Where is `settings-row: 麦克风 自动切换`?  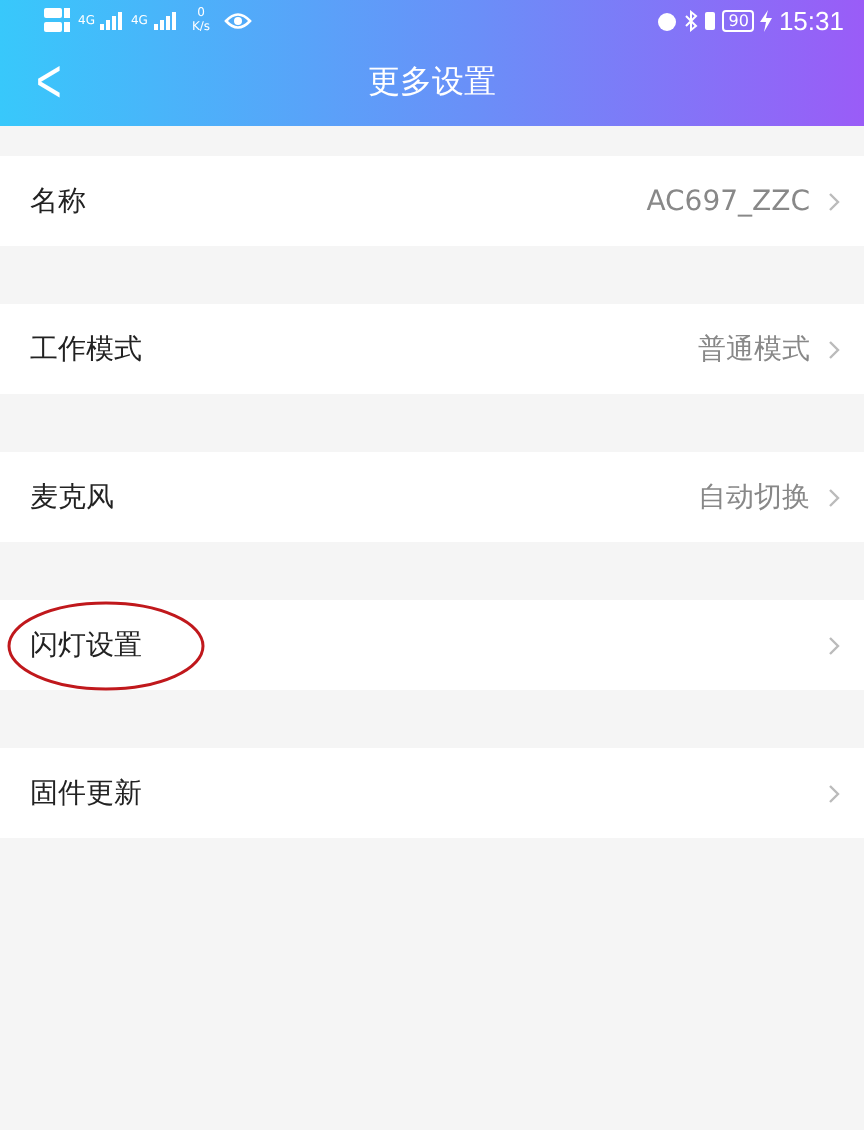
settings-row: 麦克风 自动切换 is located at coordinates (432, 497).